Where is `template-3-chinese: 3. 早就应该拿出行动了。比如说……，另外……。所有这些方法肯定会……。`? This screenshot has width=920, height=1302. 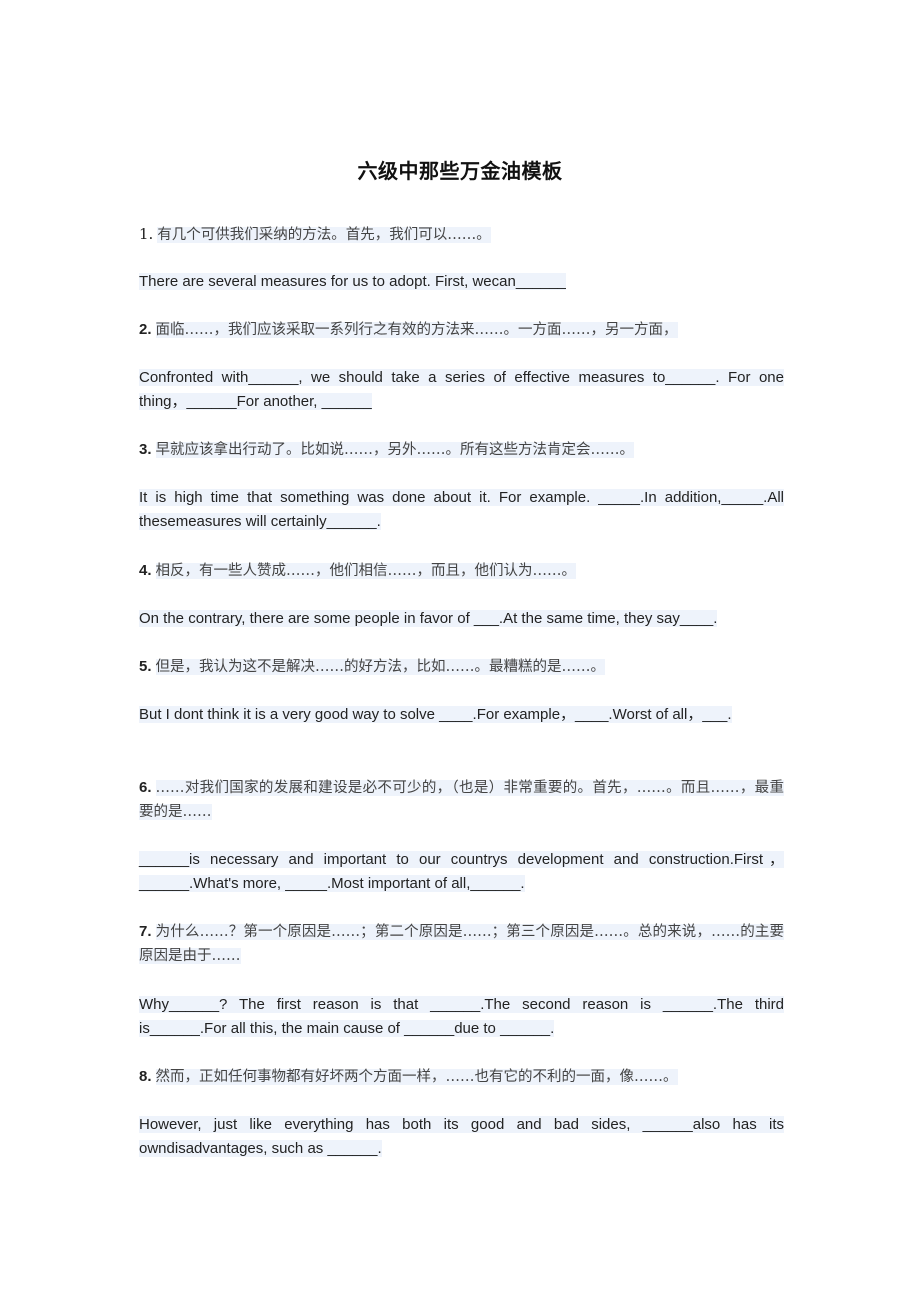 template-3-chinese: 3. 早就应该拿出行动了。比如说……，另外……。所有这些方法肯定会……。 is located at coordinates (461, 450).